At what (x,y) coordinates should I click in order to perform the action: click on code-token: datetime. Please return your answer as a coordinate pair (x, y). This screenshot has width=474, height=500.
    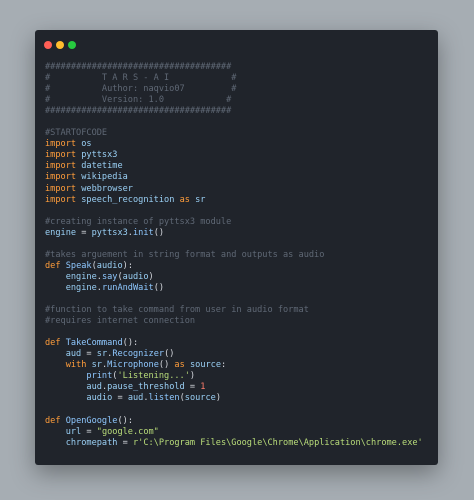
    Looking at the image, I should click on (102, 166).